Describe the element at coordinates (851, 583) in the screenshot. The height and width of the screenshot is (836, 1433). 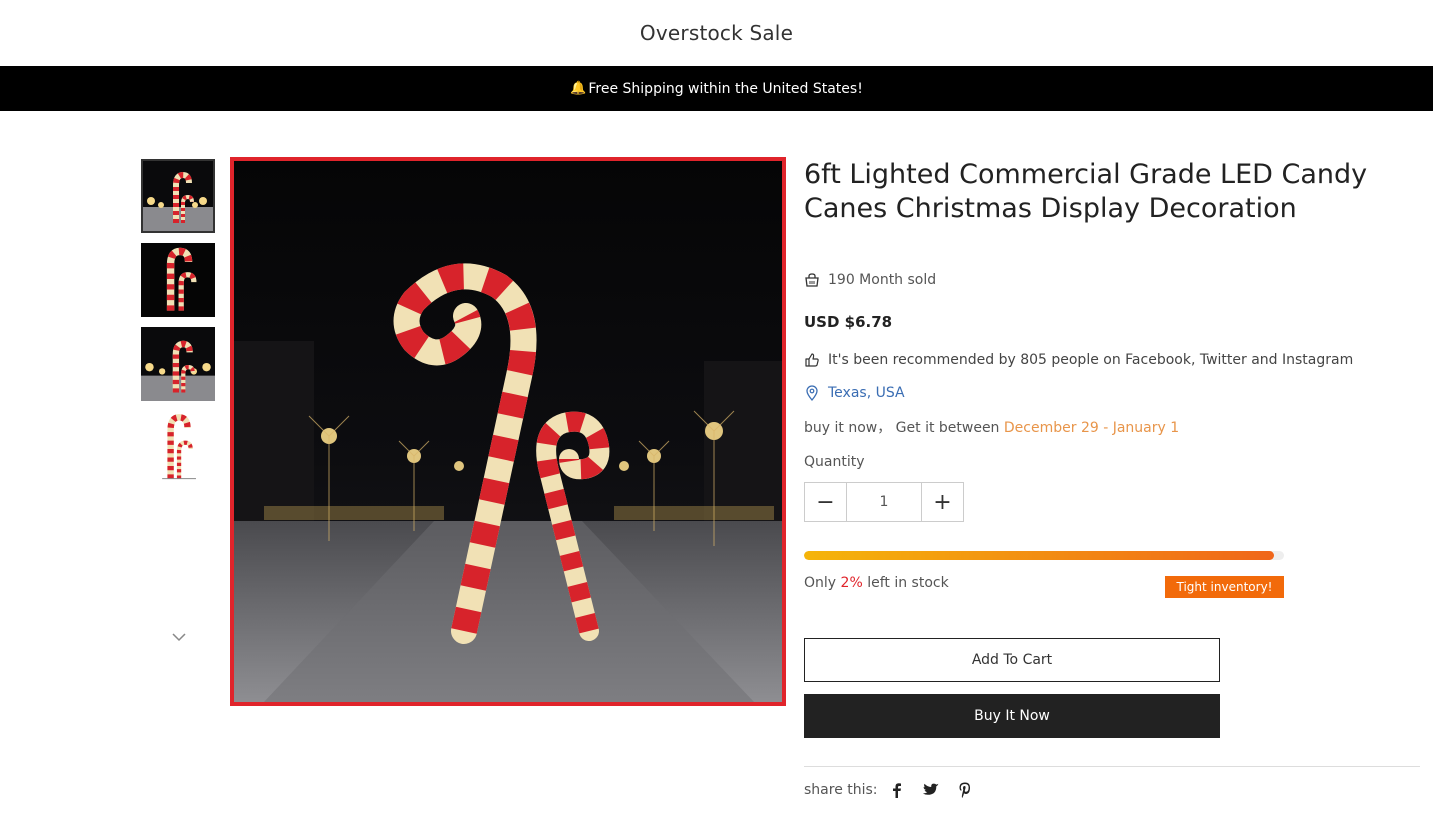
I see `stock-percent: 2%` at that location.